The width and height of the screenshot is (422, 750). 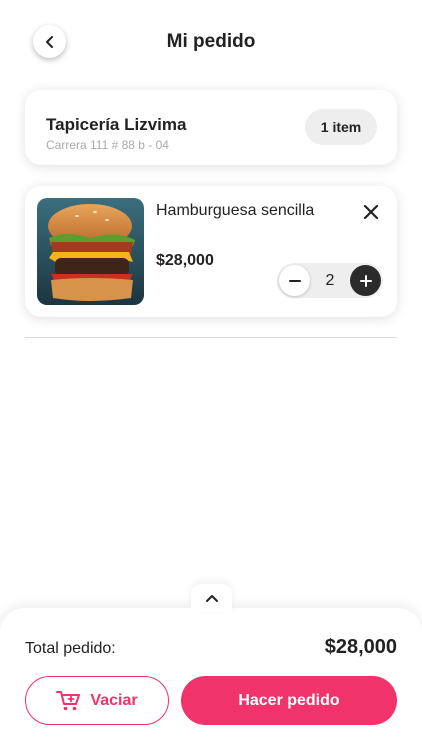 What do you see at coordinates (185, 260) in the screenshot?
I see `product-price: $28,000` at bounding box center [185, 260].